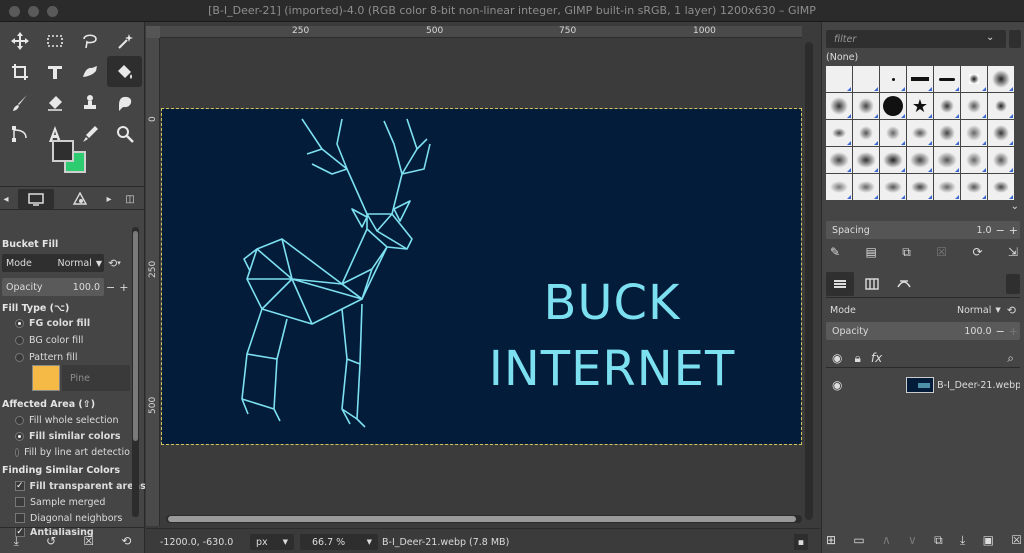 Image resolution: width=1024 pixels, height=553 pixels. I want to click on opacity-stepper: − +, so click(119, 287).